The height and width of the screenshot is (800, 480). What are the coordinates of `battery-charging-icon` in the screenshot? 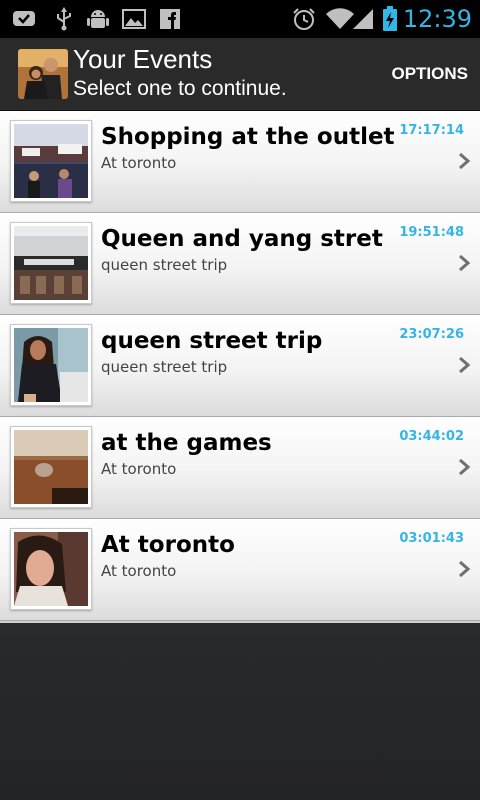 It's located at (390, 18).